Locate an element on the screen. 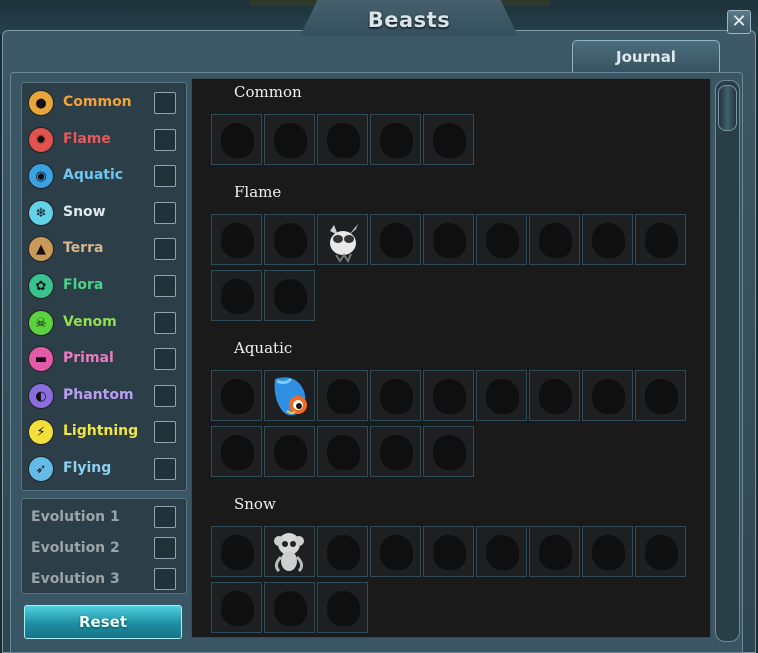 Image resolution: width=758 pixels, height=653 pixels. filter-checkbox-venom is located at coordinates (165, 323).